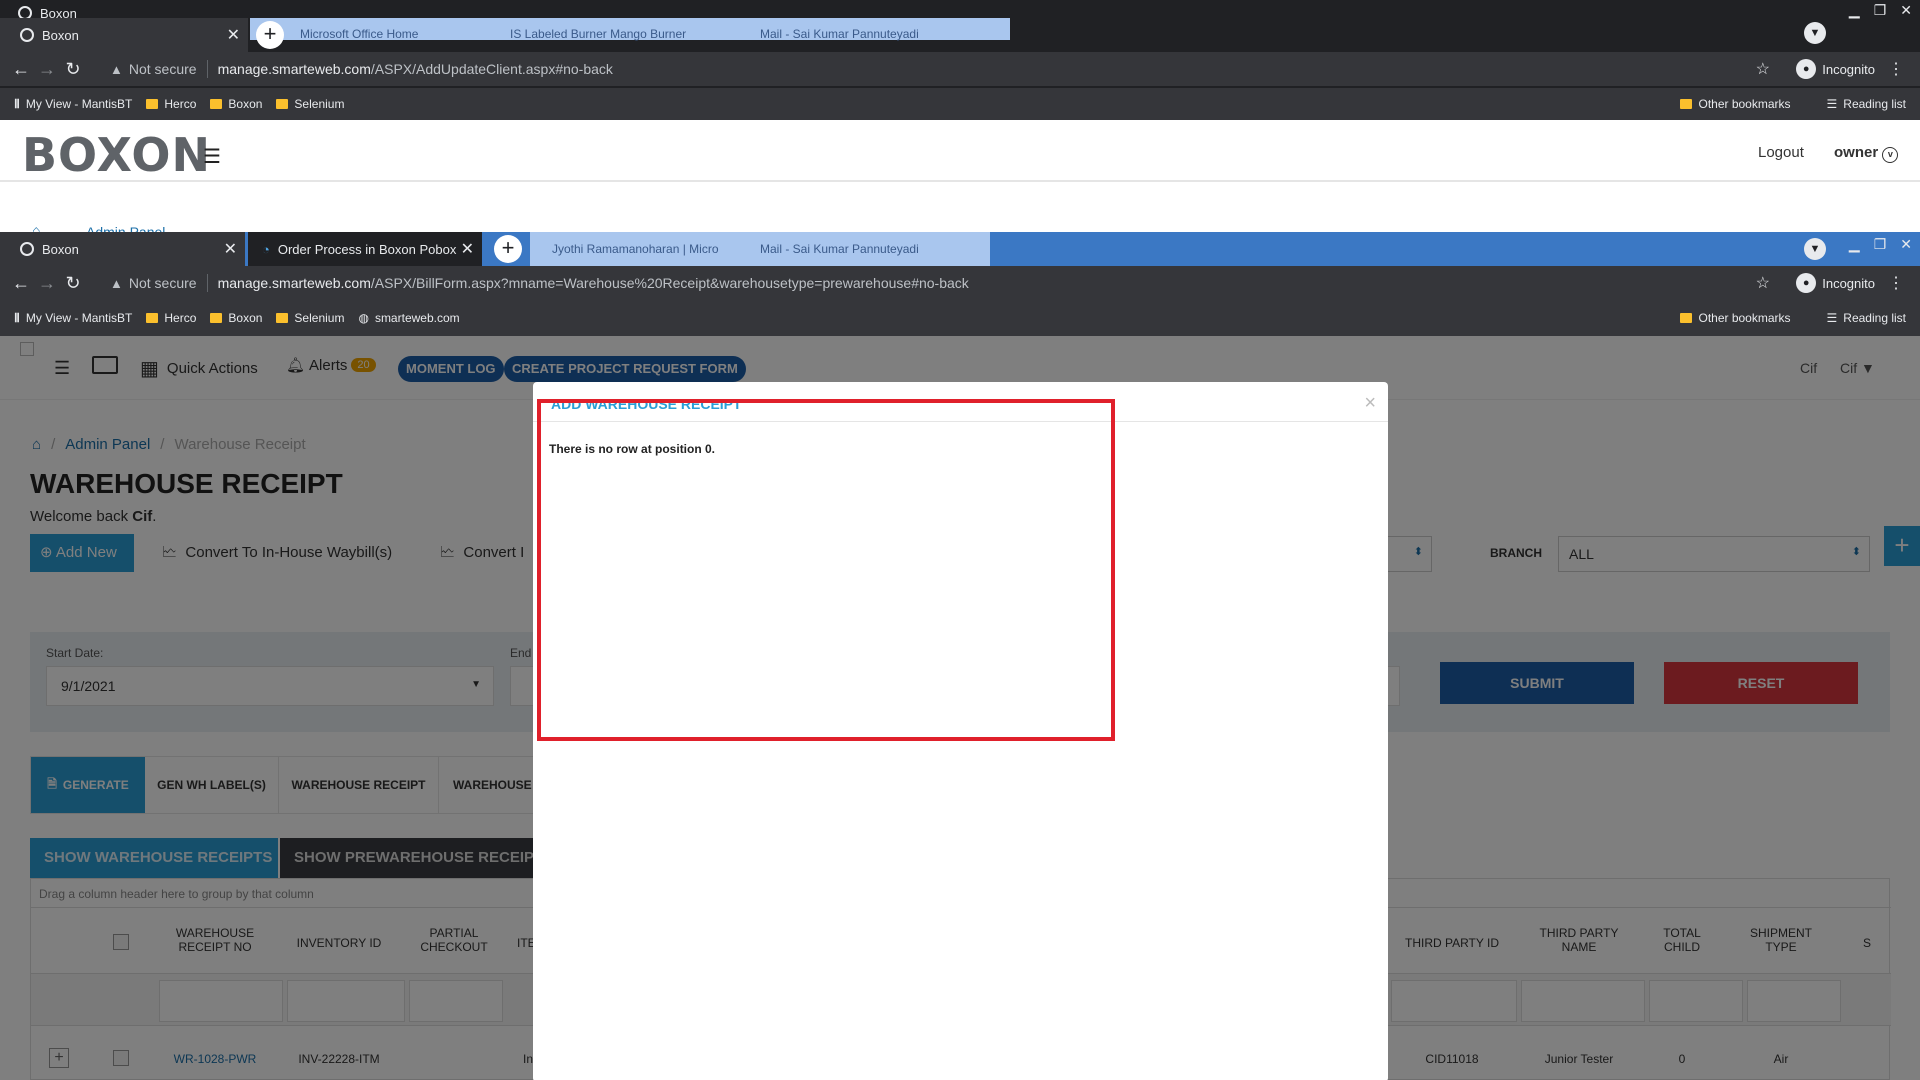 The image size is (1920, 1080). Describe the element at coordinates (116, 155) in the screenshot. I see `boxon-logo: BOXON` at that location.